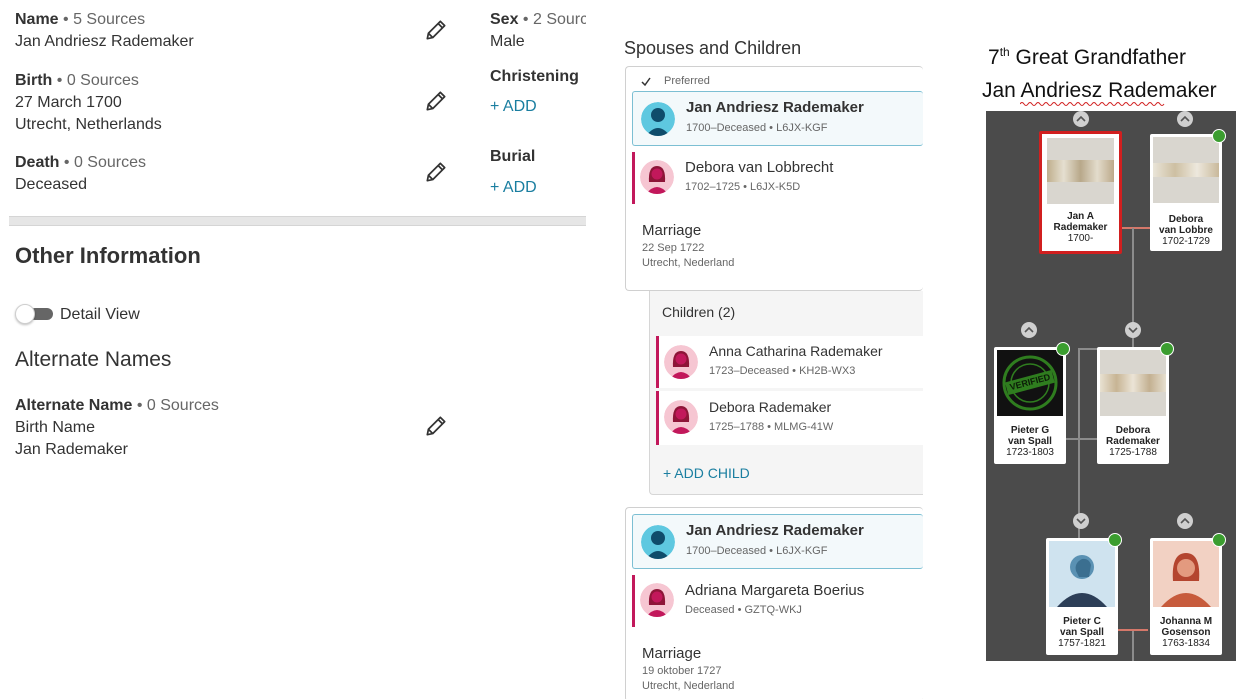 Image resolution: width=1236 pixels, height=699 pixels. Describe the element at coordinates (1186, 574) in the screenshot. I see `female-silhouette-icon` at that location.